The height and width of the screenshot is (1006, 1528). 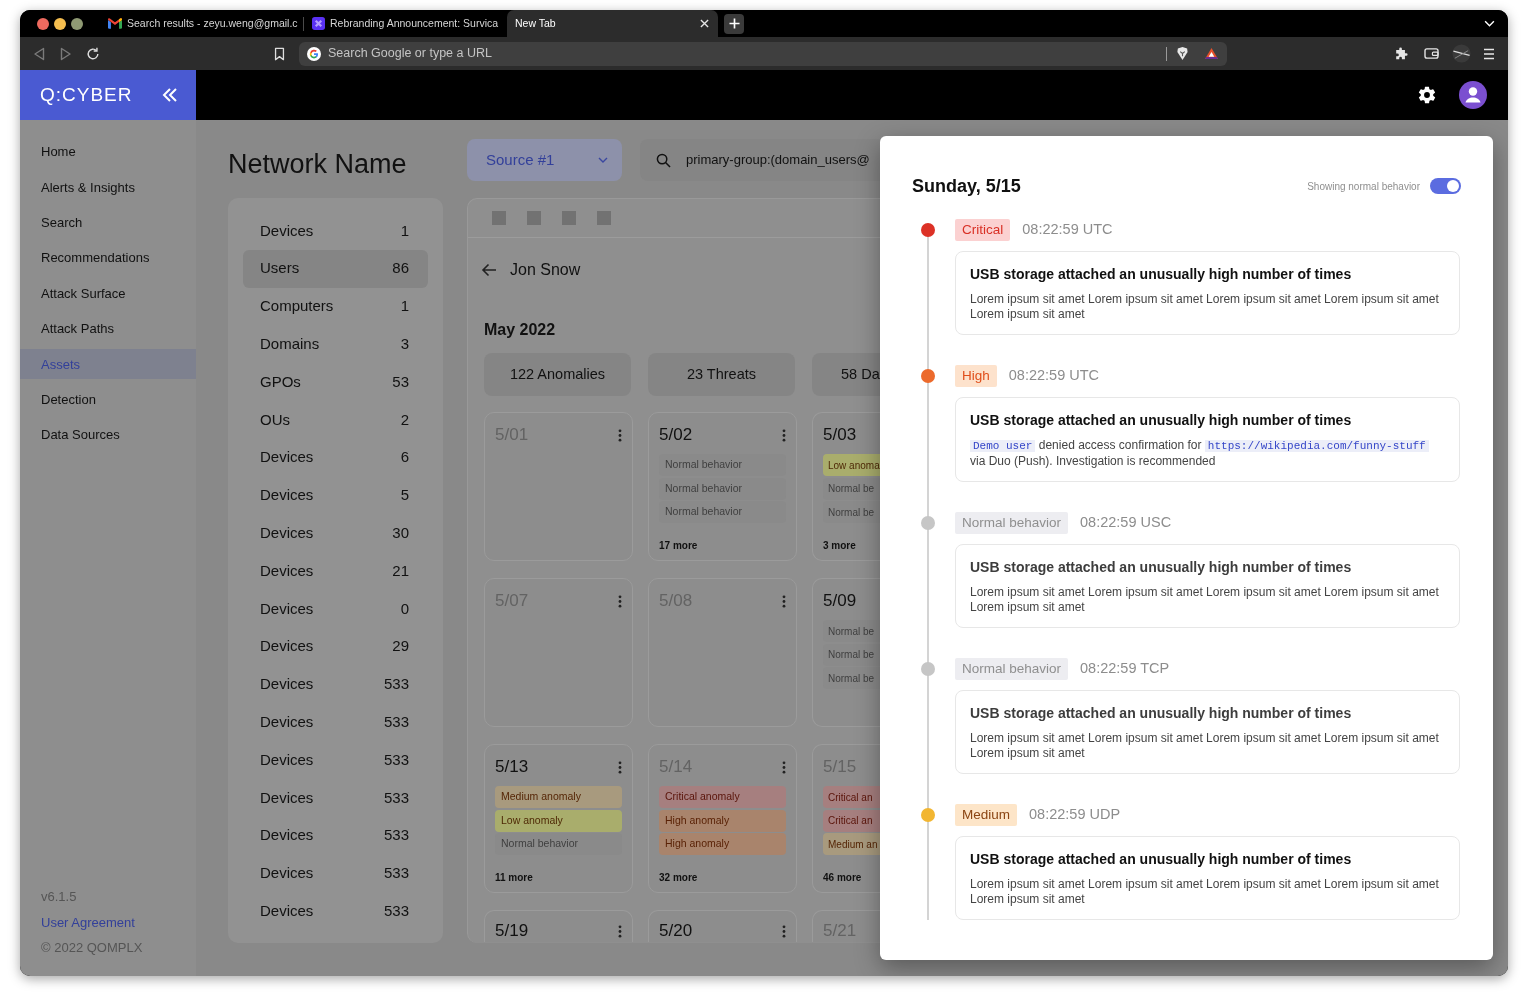 What do you see at coordinates (846, 652) in the screenshot?
I see `day-card: 5/09 Normal be Normal be Normal be` at bounding box center [846, 652].